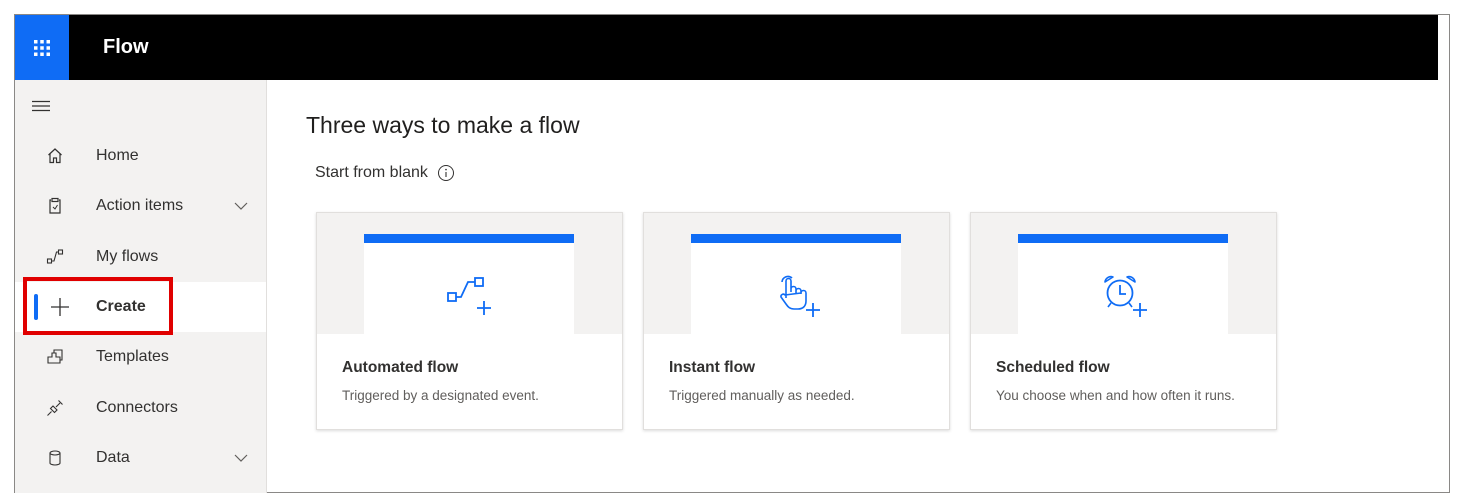  I want to click on sidebar-item-label: Data, so click(113, 457).